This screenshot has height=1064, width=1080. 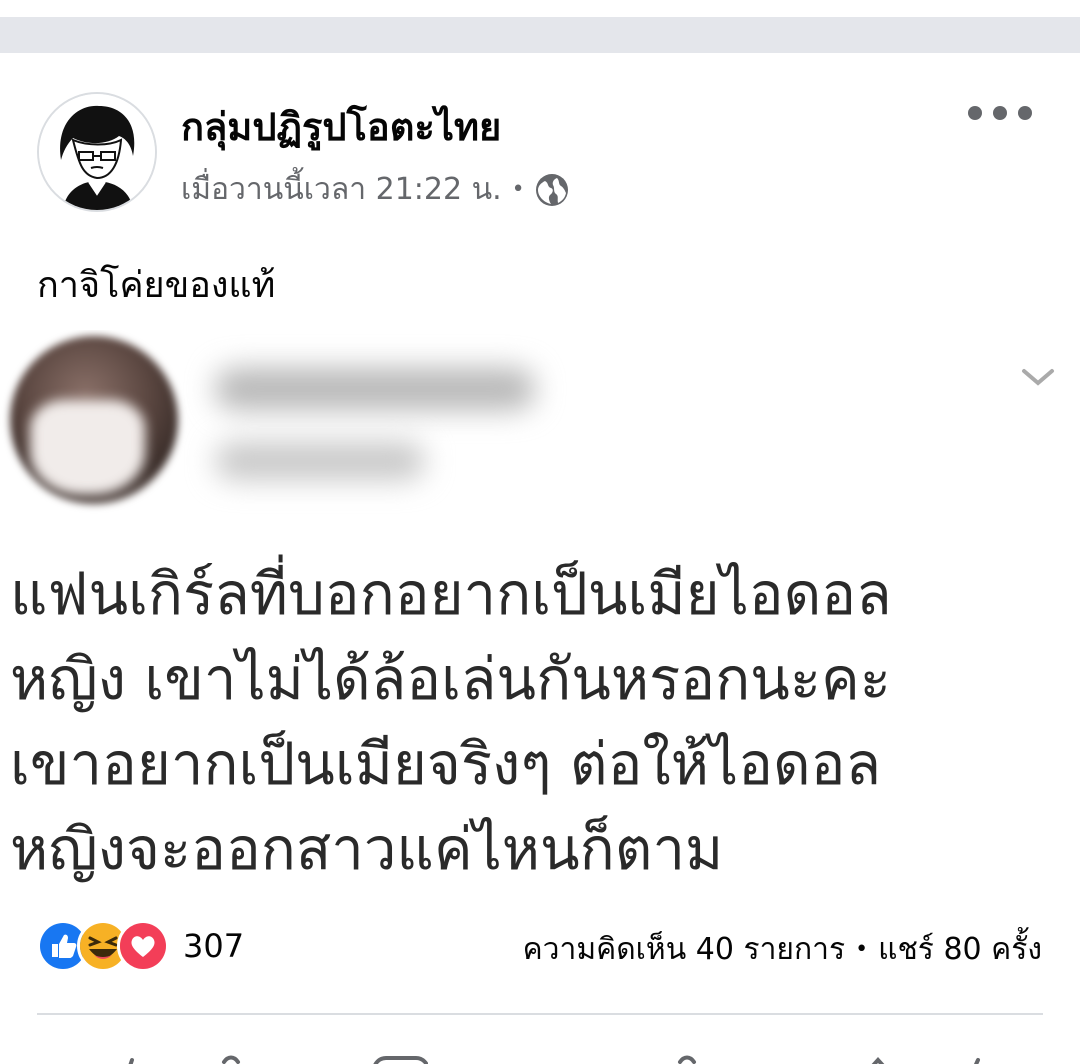 What do you see at coordinates (540, 8) in the screenshot?
I see `top-spacer` at bounding box center [540, 8].